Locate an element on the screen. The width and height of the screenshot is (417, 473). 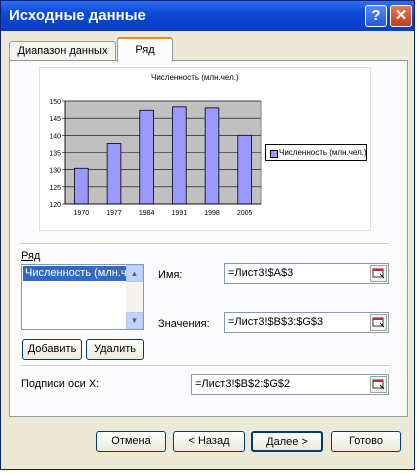
values-value: =Лист3!$B$3:$G$3 is located at coordinates (276, 322).